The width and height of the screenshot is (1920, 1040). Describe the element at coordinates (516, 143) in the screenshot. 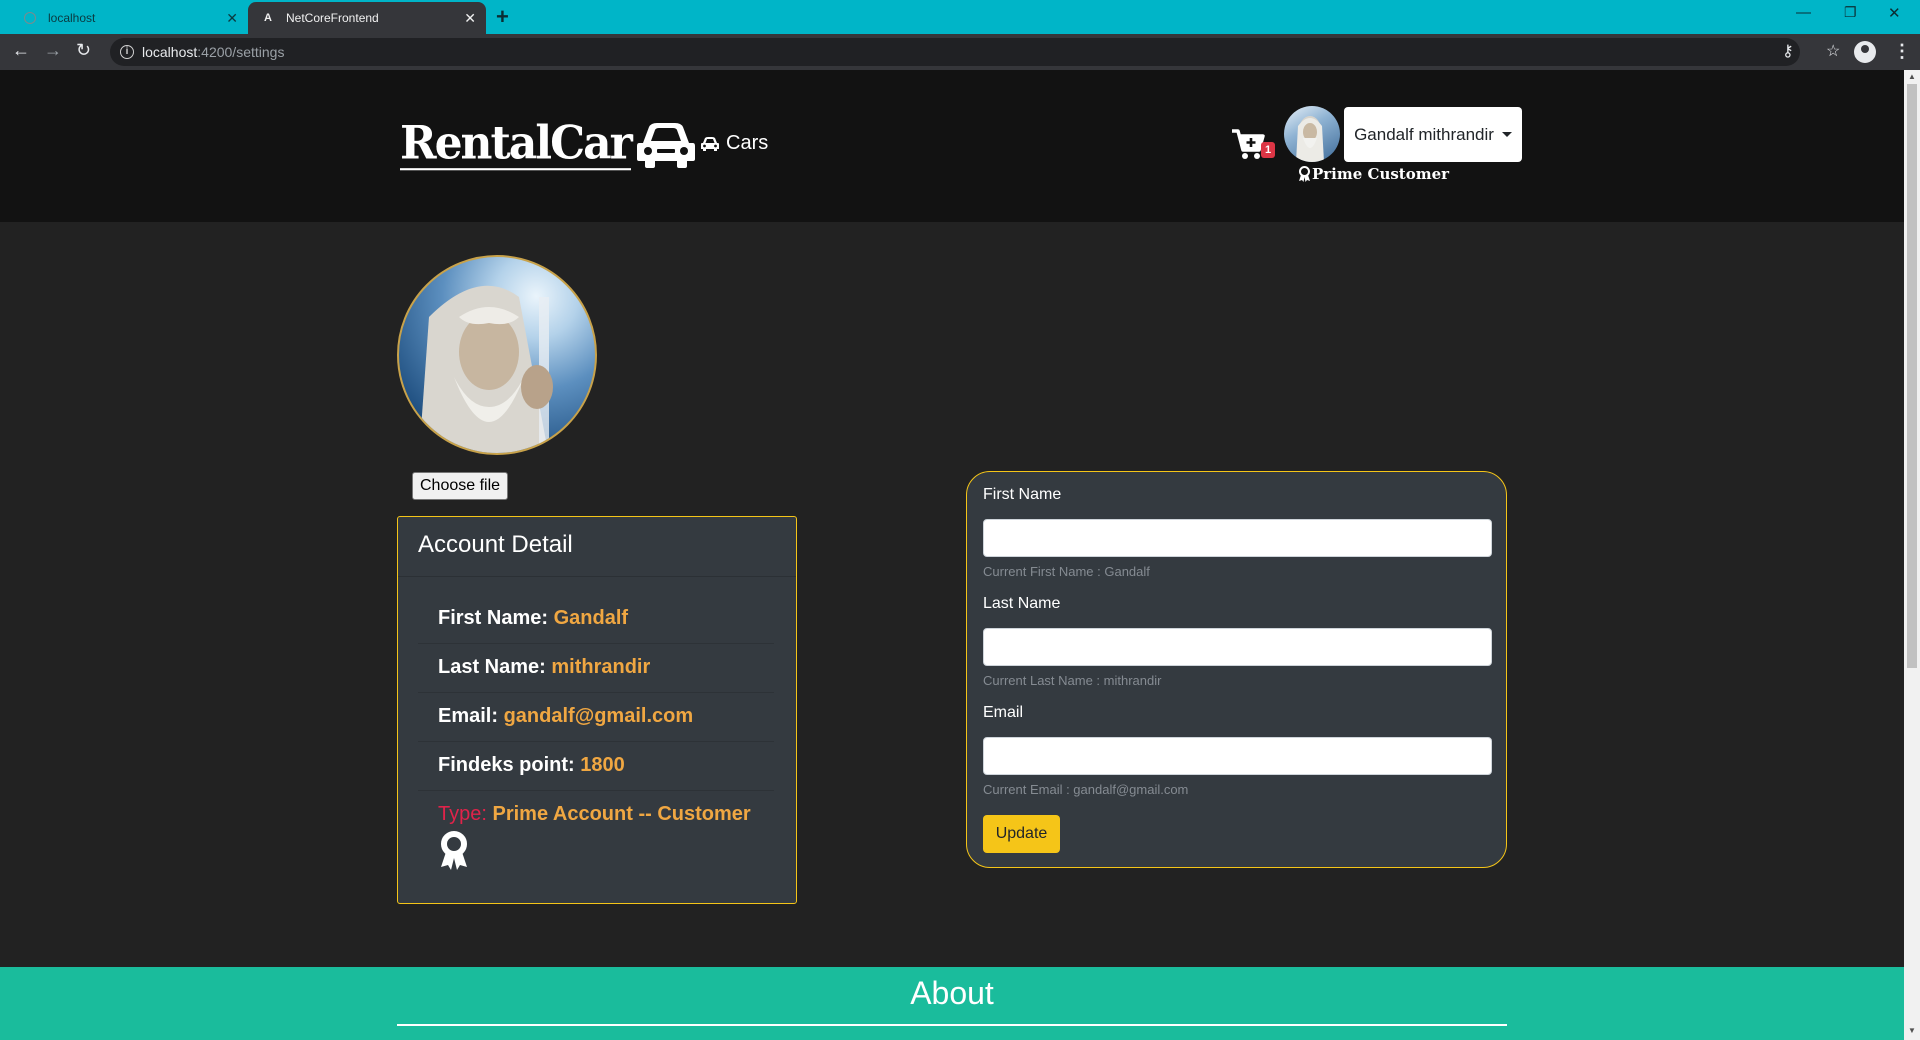

I see `logo-text: RentalCar` at that location.